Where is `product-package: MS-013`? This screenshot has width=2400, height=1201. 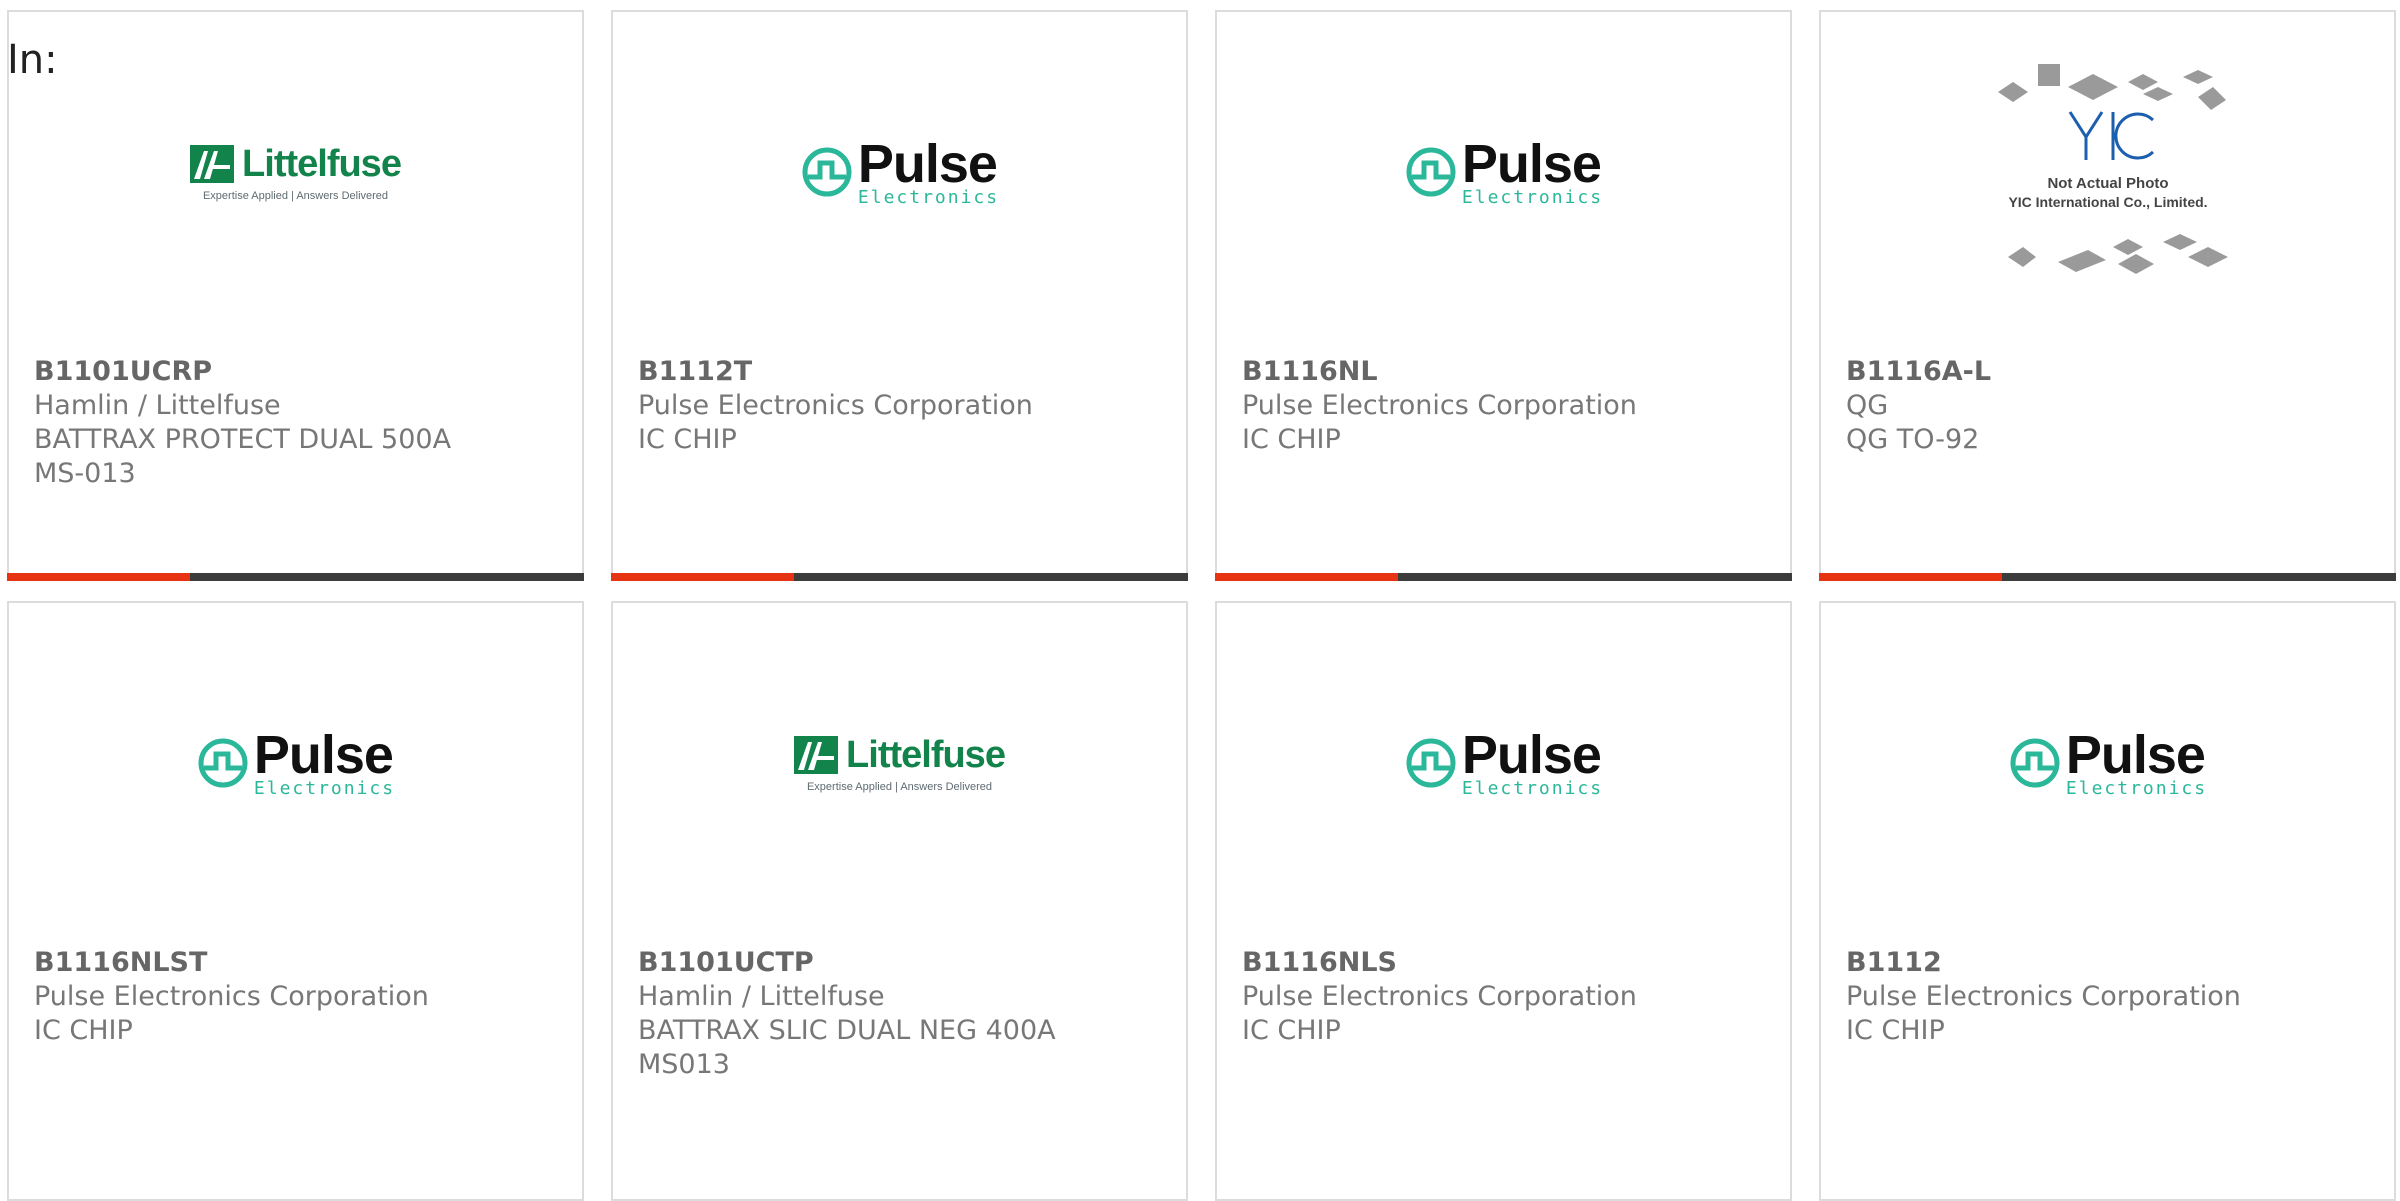 product-package: MS-013 is located at coordinates (85, 473).